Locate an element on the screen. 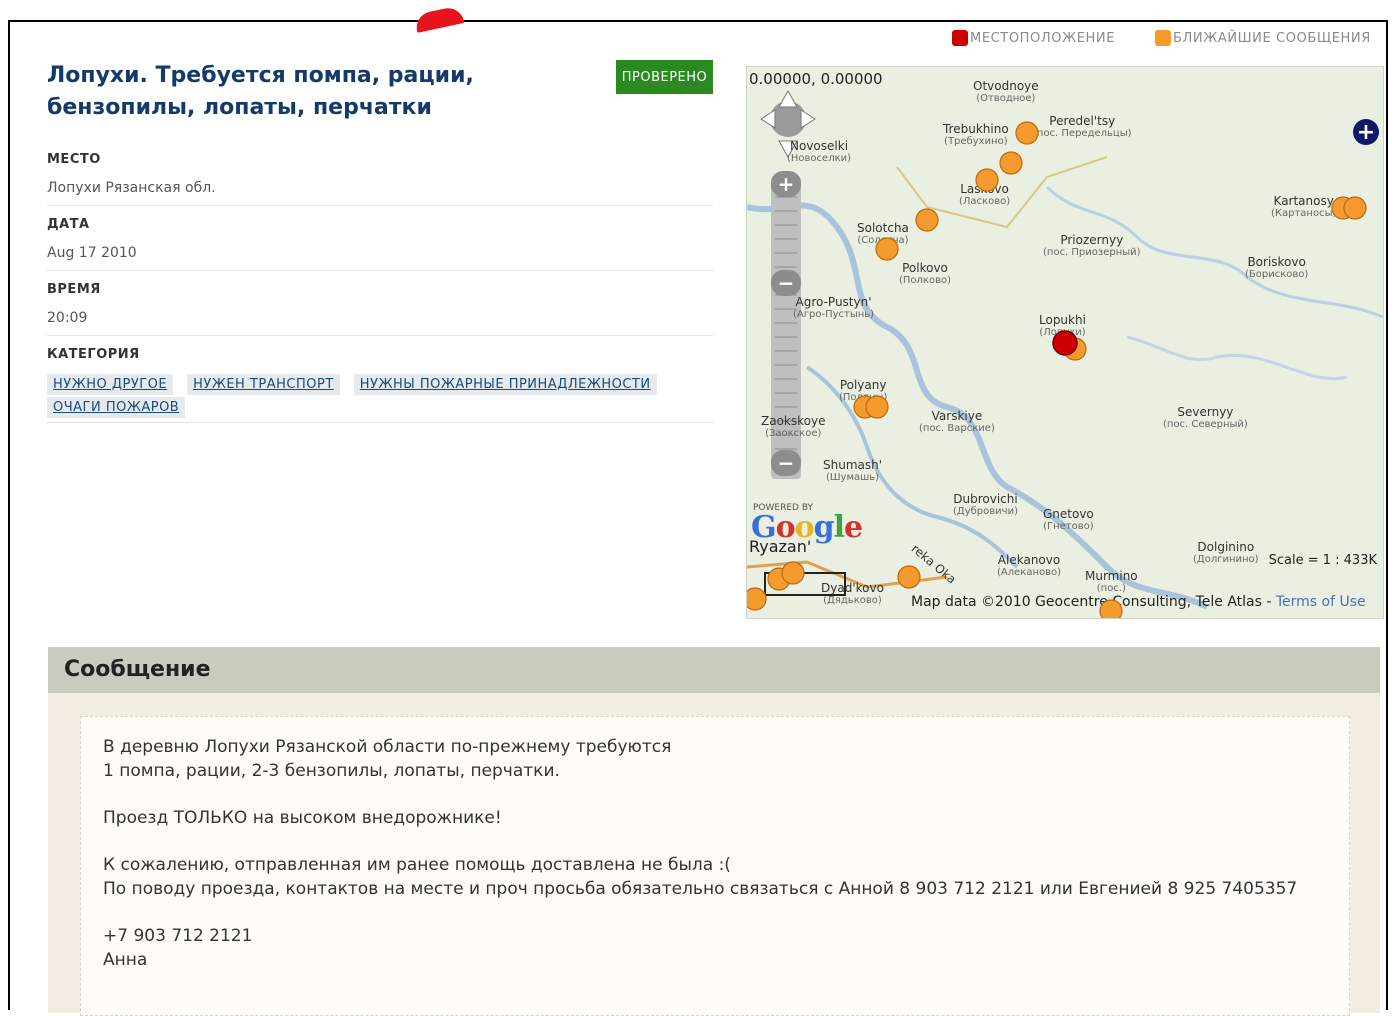  map-place-label: Dyad'kovo (Дядьково) is located at coordinates (852, 593).